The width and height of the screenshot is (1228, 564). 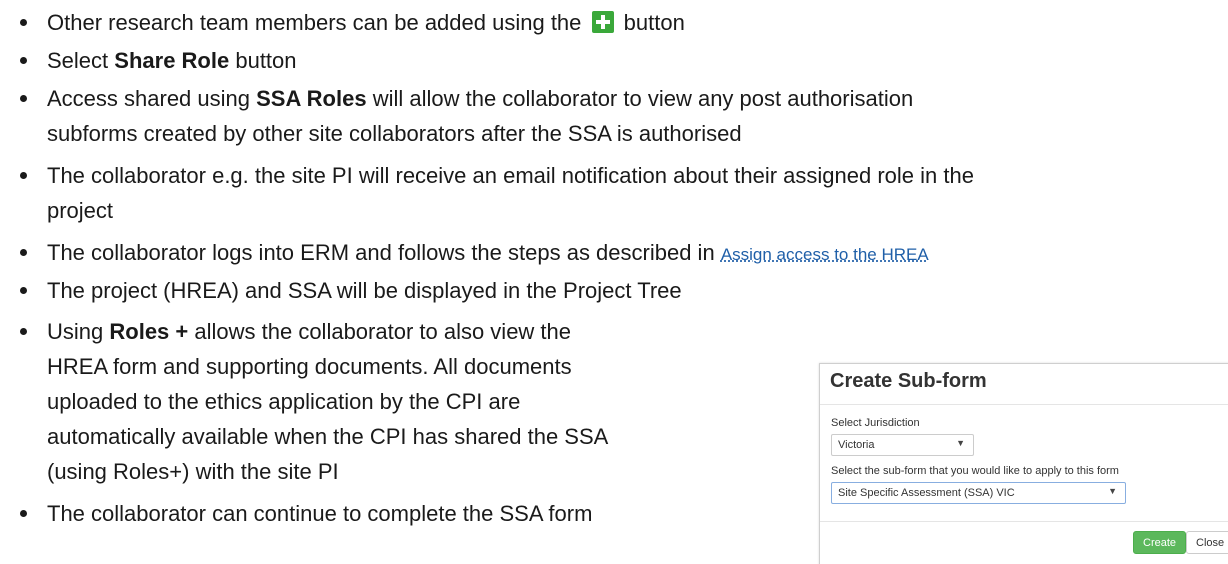 What do you see at coordinates (856, 445) in the screenshot?
I see `jurisdiction-value: Victoria` at bounding box center [856, 445].